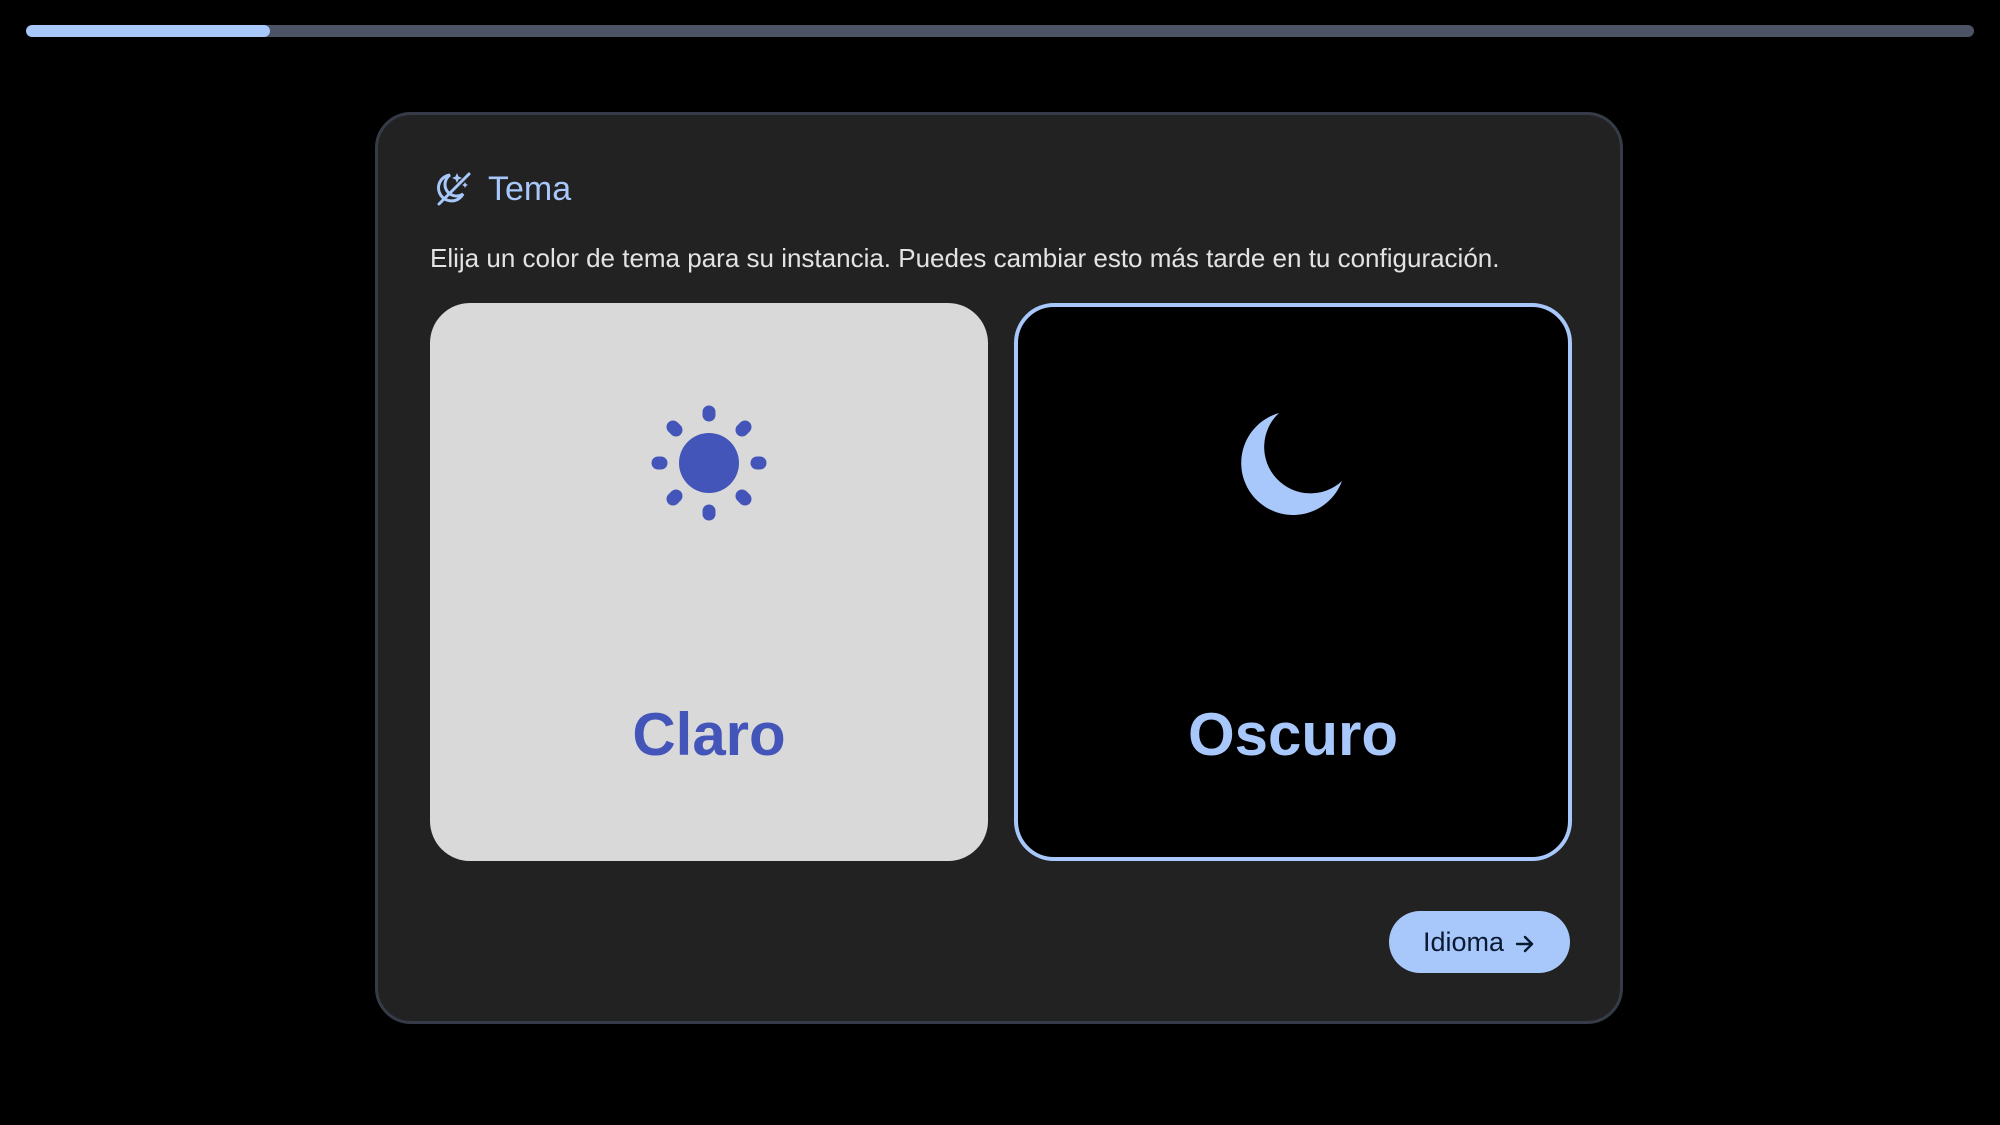  What do you see at coordinates (1293, 734) in the screenshot?
I see `theme-option-dark-label: Oscuro` at bounding box center [1293, 734].